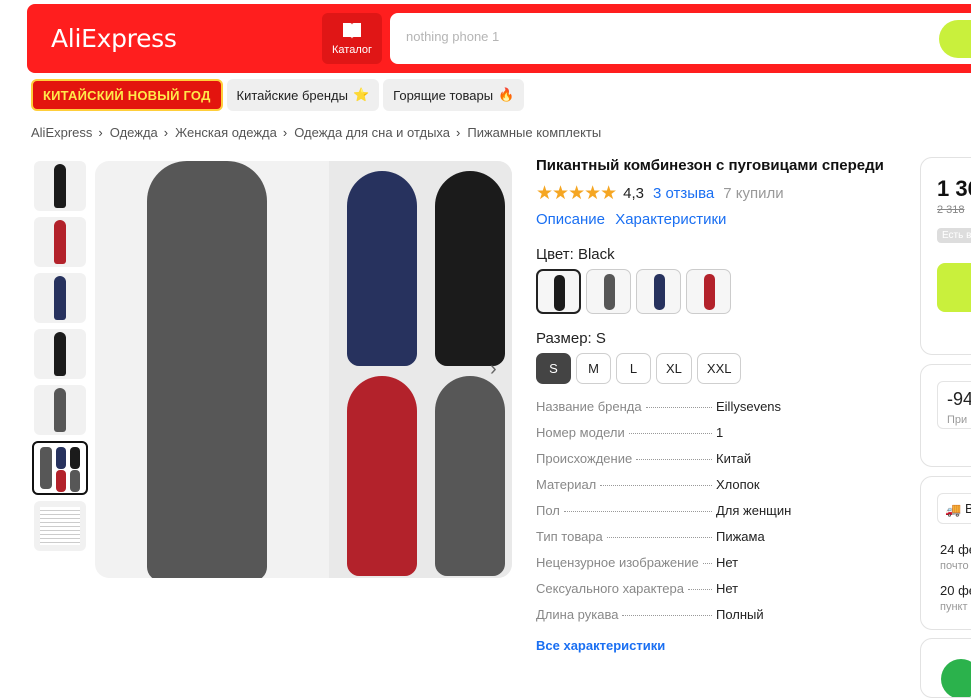  What do you see at coordinates (553, 368) in the screenshot?
I see `size-option-s: S` at bounding box center [553, 368].